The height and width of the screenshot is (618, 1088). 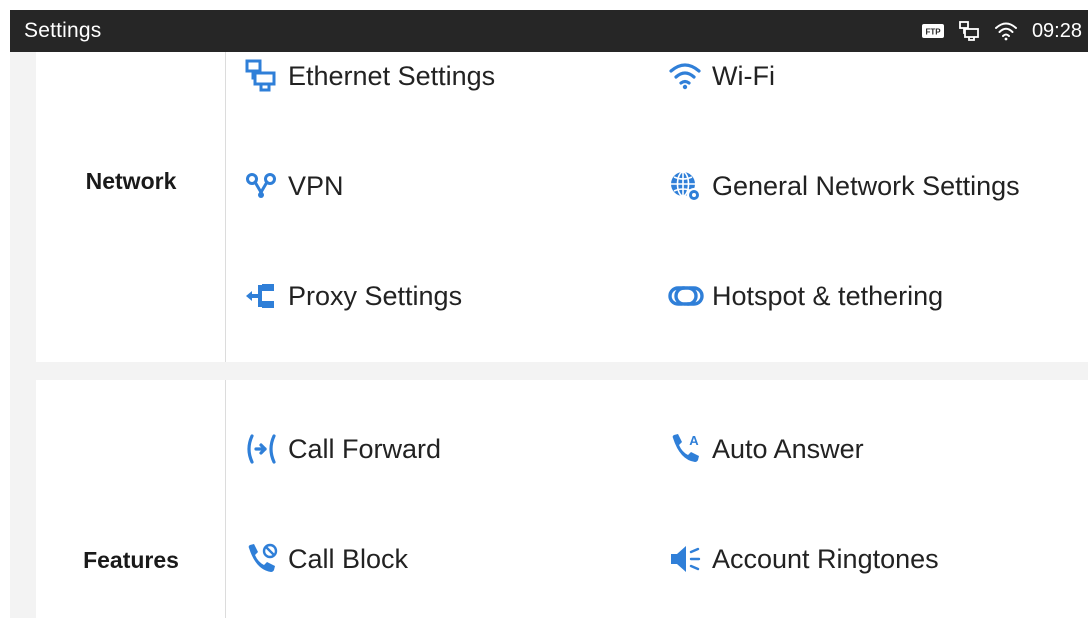 I want to click on item-label: Wi-Fi, so click(x=743, y=75).